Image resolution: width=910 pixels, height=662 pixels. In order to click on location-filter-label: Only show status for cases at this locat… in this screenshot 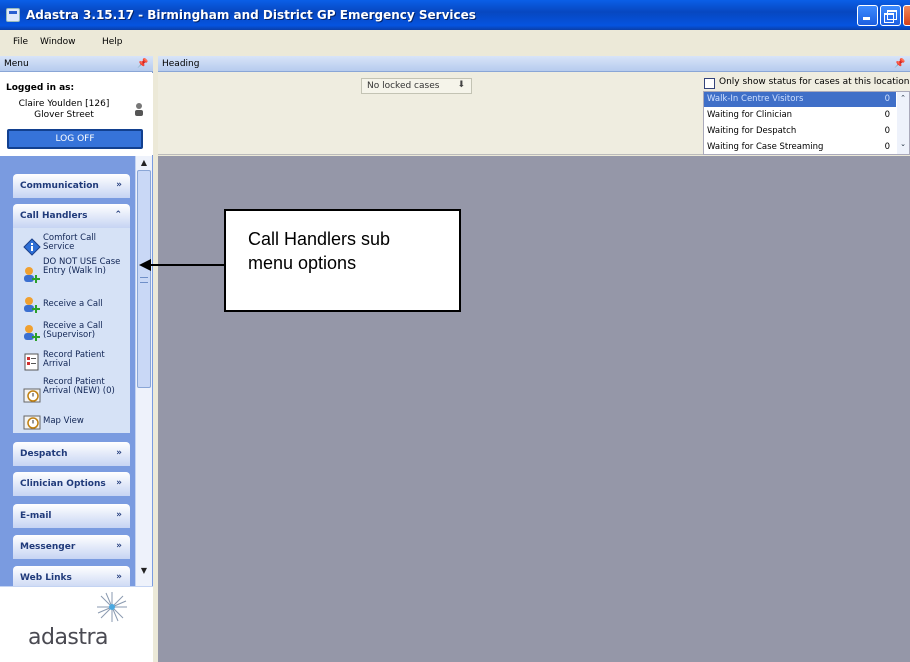, I will do `click(814, 82)`.